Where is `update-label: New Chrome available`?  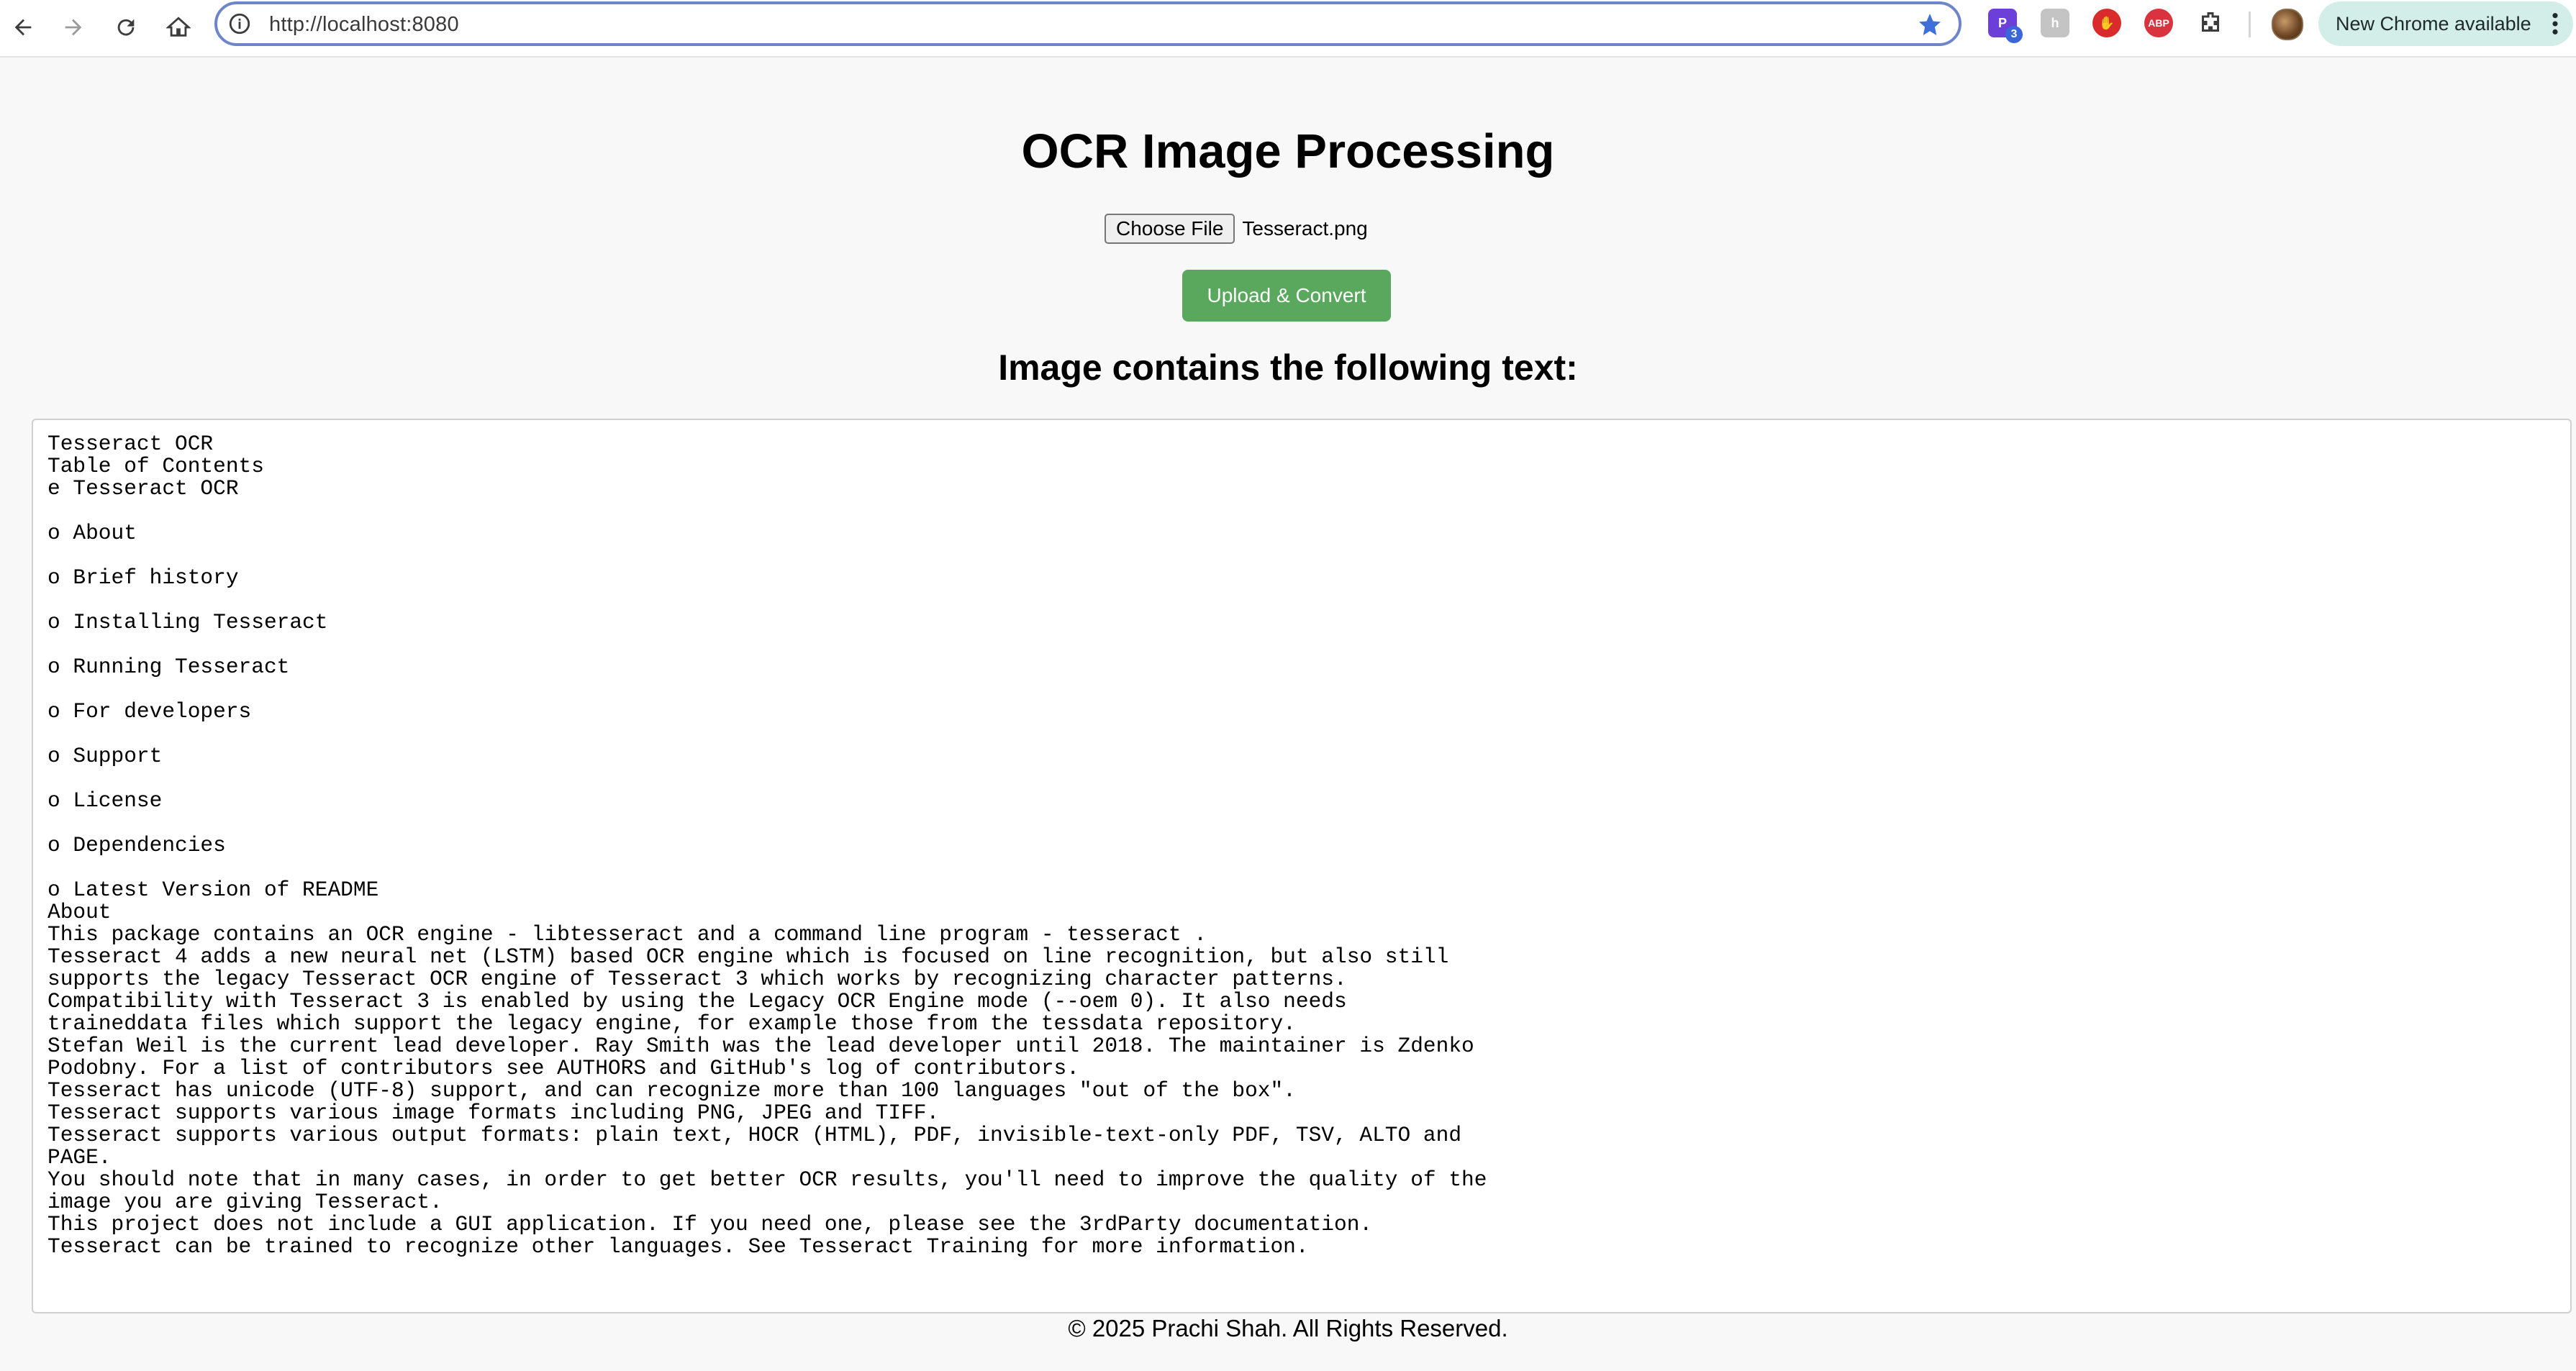
update-label: New Chrome available is located at coordinates (2433, 24).